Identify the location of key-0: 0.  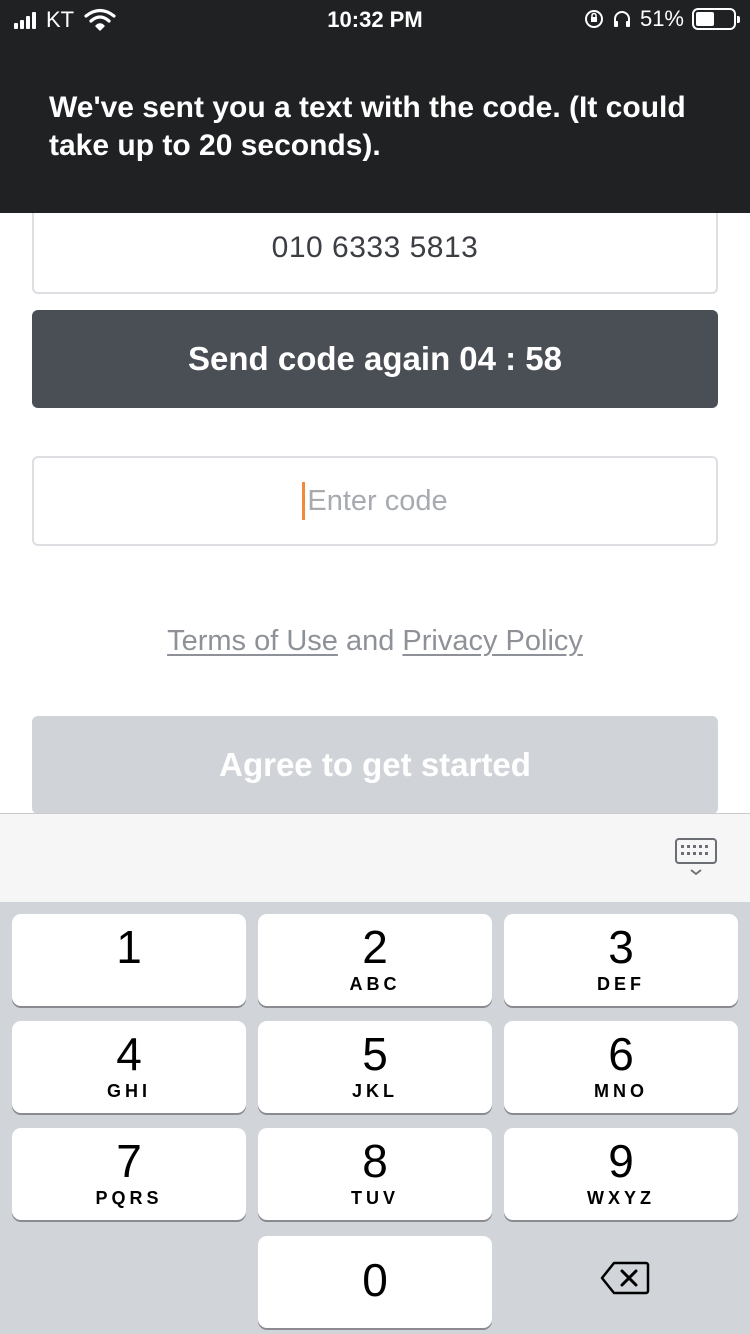
(375, 1282).